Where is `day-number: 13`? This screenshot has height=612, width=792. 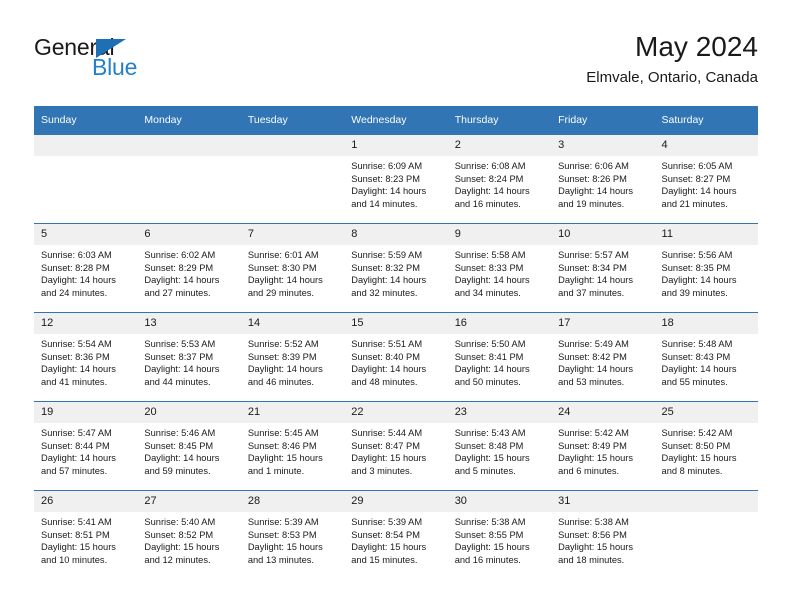 day-number: 13 is located at coordinates (189, 323).